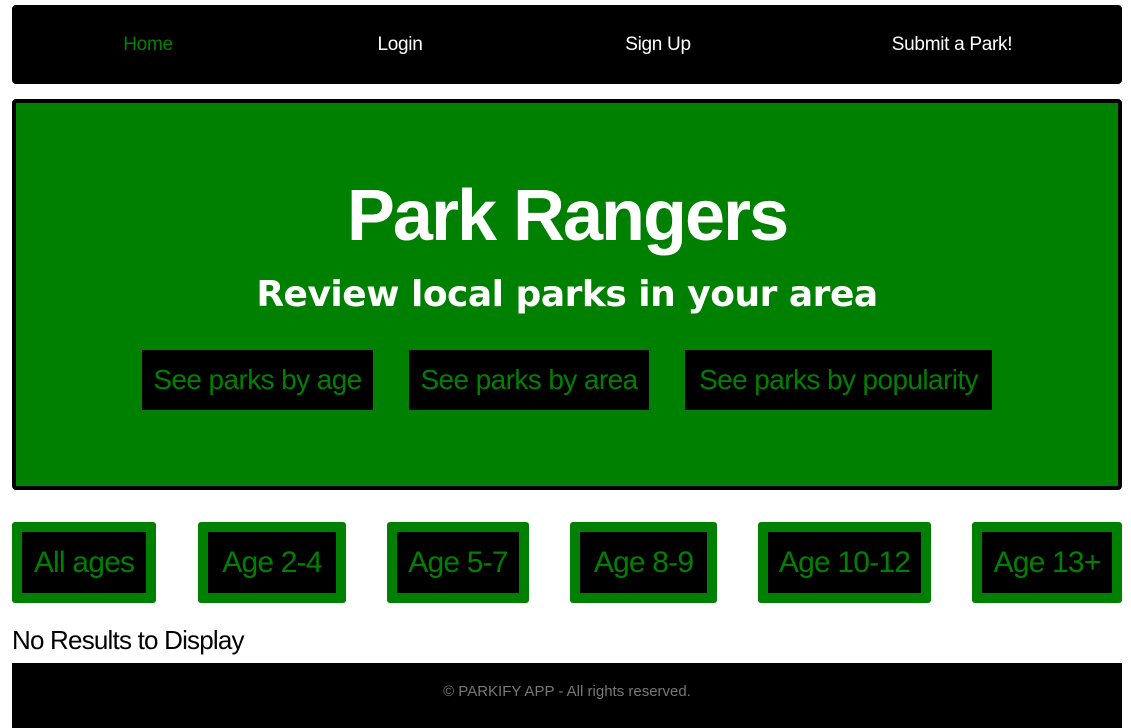  I want to click on age-filter-5-7-button: Age 5-7, so click(458, 562).